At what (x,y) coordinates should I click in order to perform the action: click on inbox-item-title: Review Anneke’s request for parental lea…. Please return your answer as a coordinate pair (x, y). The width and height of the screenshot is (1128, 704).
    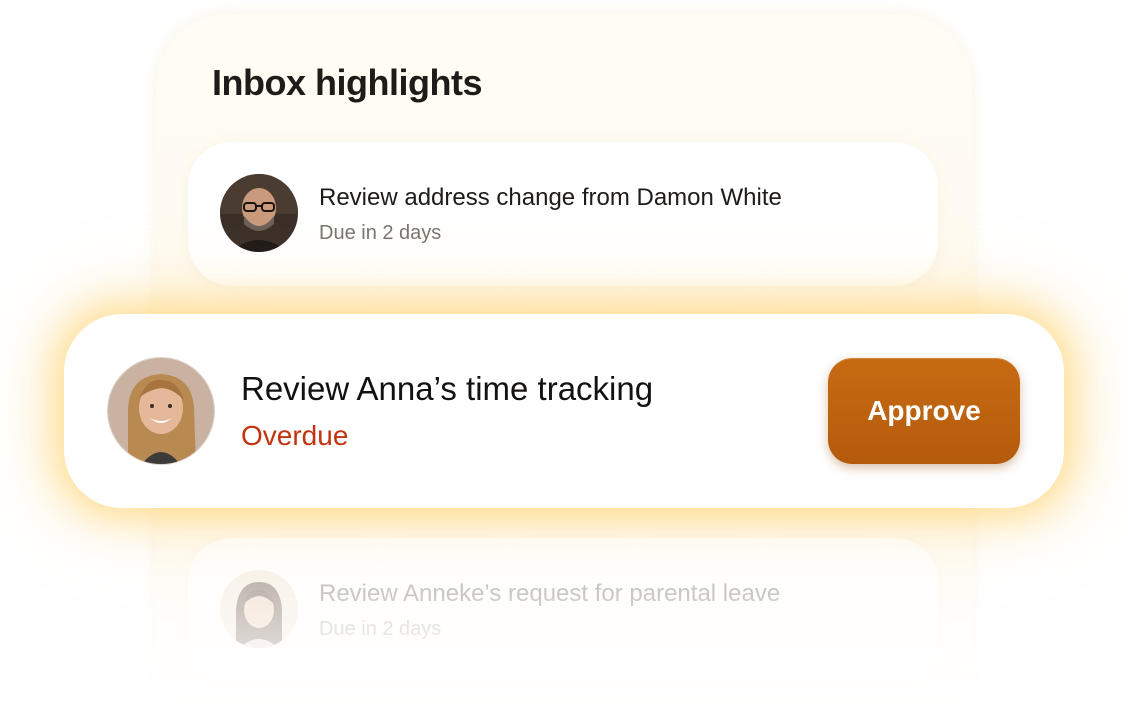
    Looking at the image, I should click on (550, 593).